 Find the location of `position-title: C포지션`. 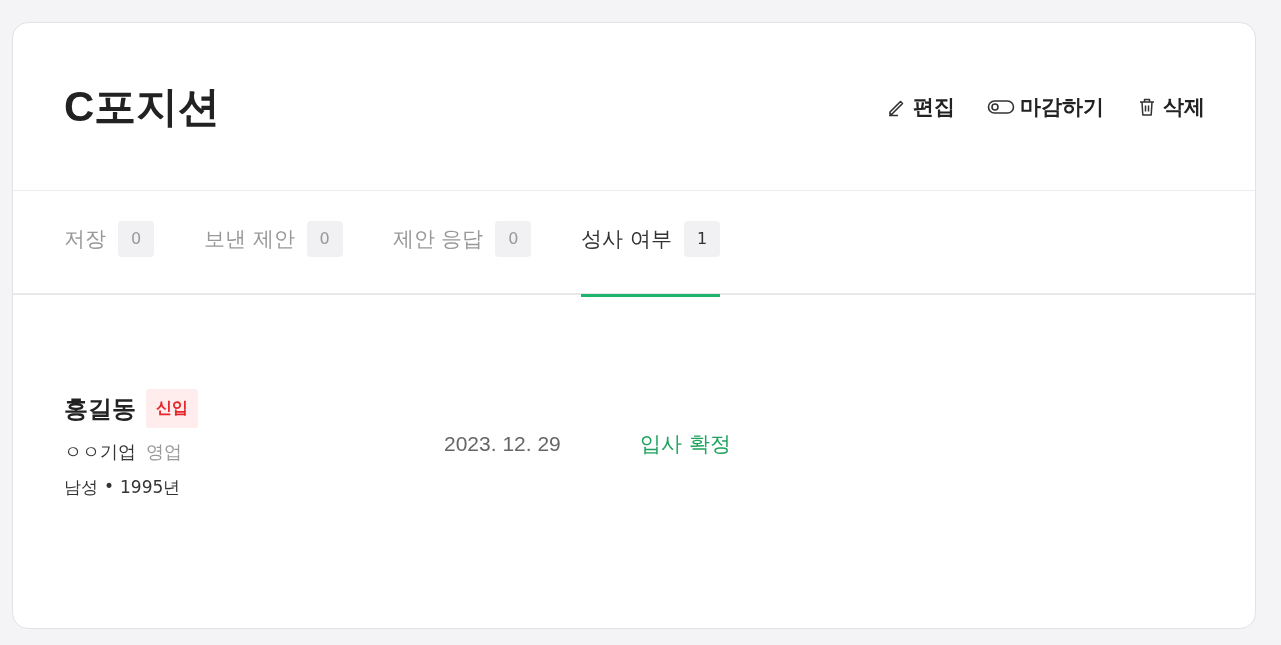

position-title: C포지션 is located at coordinates (142, 106).